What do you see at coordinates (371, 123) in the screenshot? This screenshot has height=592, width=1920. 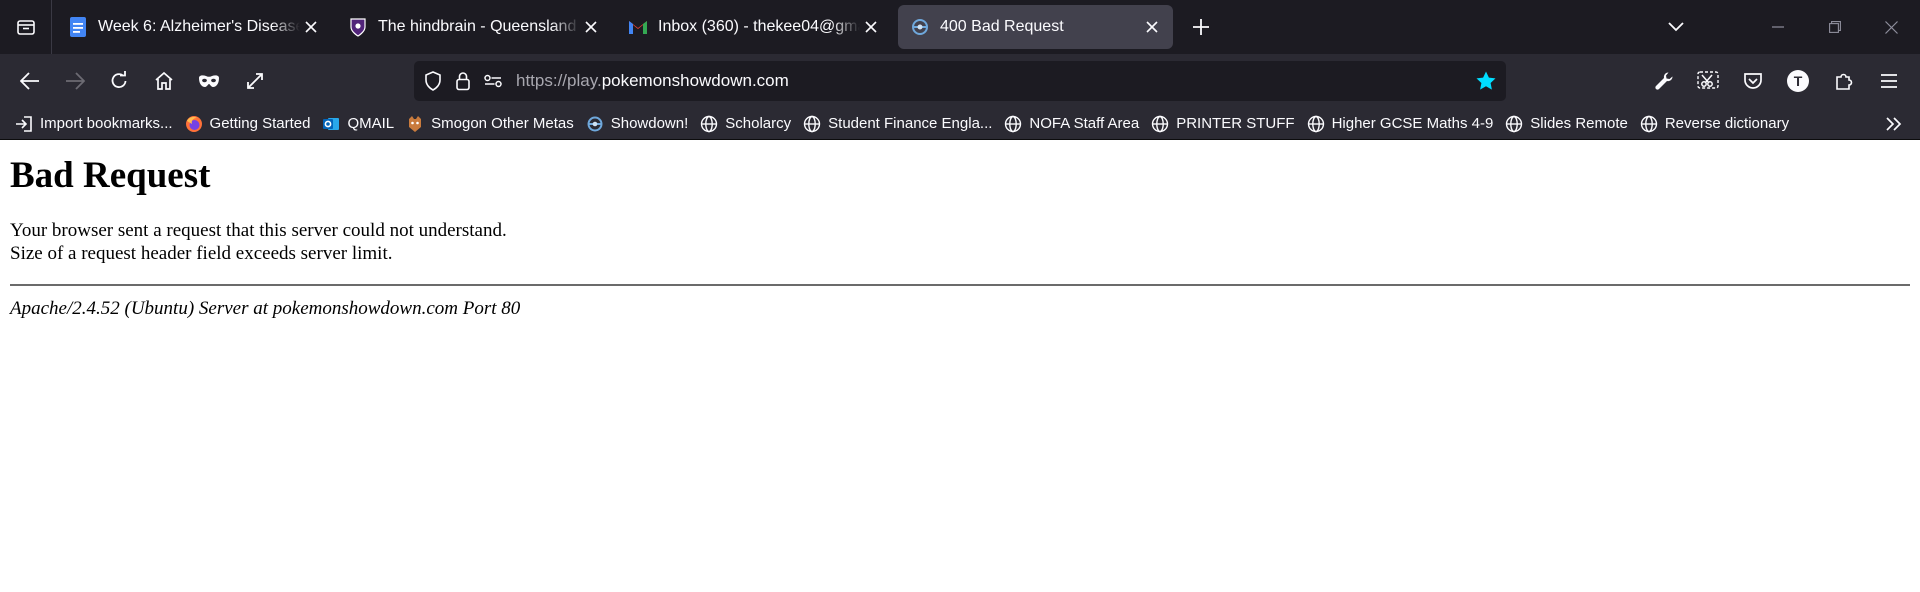 I see `bookmark-label: QMAIL` at bounding box center [371, 123].